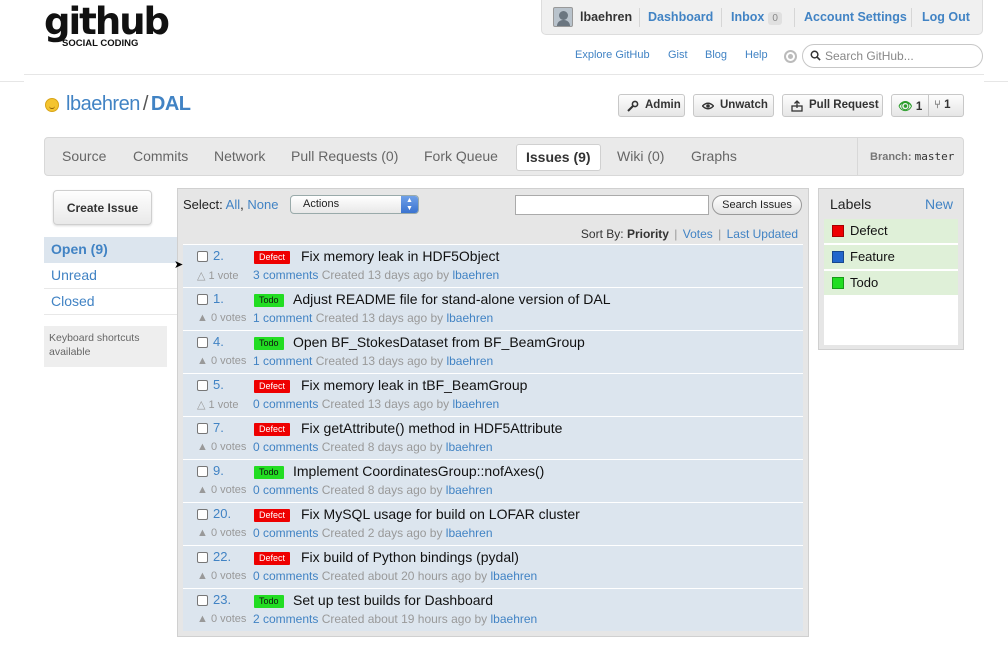 The width and height of the screenshot is (1008, 648). I want to click on issue-title: Fix build of Python bindings (pydal), so click(410, 557).